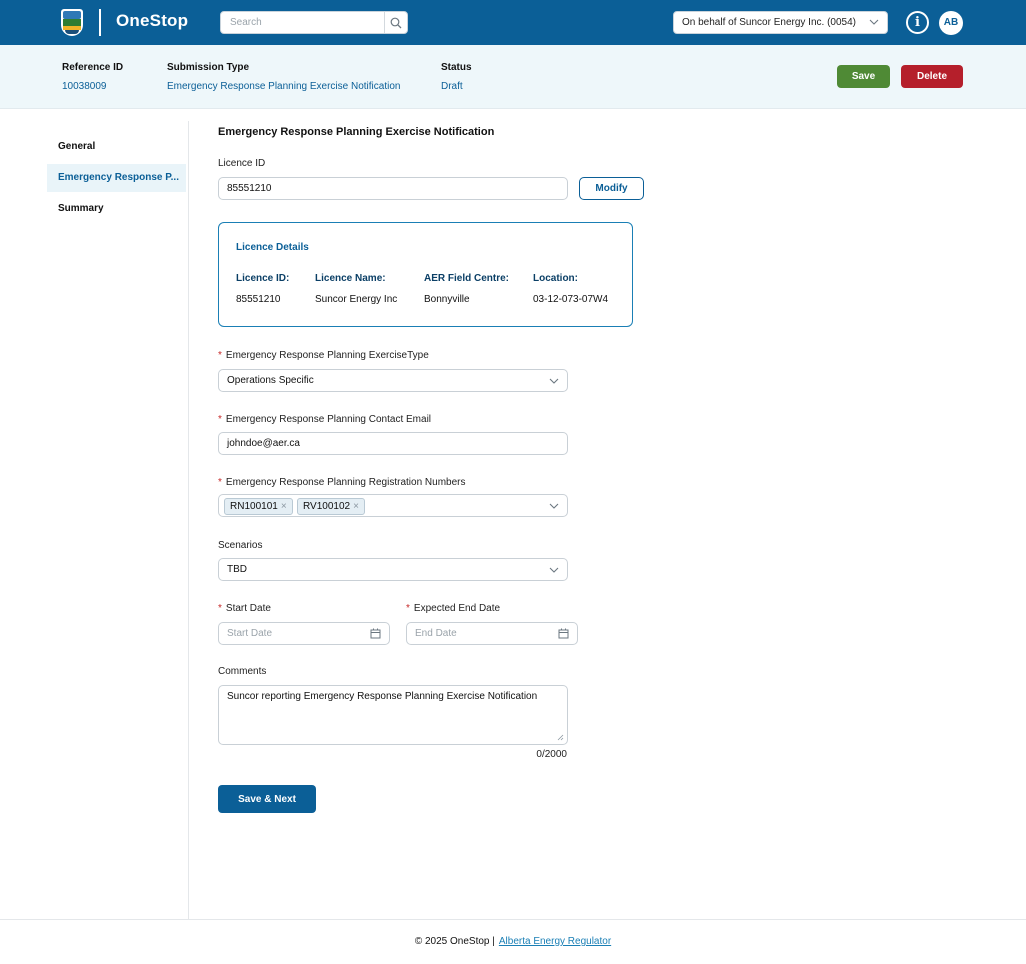  What do you see at coordinates (240, 545) in the screenshot?
I see `scenarios-label: Scenarios` at bounding box center [240, 545].